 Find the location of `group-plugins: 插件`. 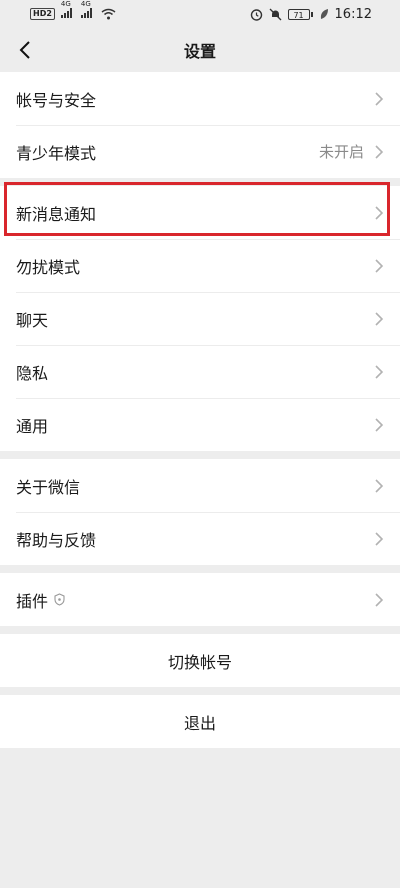

group-plugins: 插件 is located at coordinates (200, 599).